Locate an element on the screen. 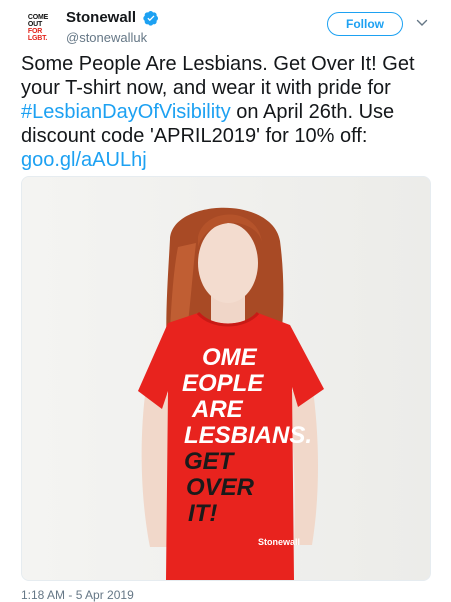 This screenshot has height=602, width=451. shirt-brand: Stonewall is located at coordinates (279, 542).